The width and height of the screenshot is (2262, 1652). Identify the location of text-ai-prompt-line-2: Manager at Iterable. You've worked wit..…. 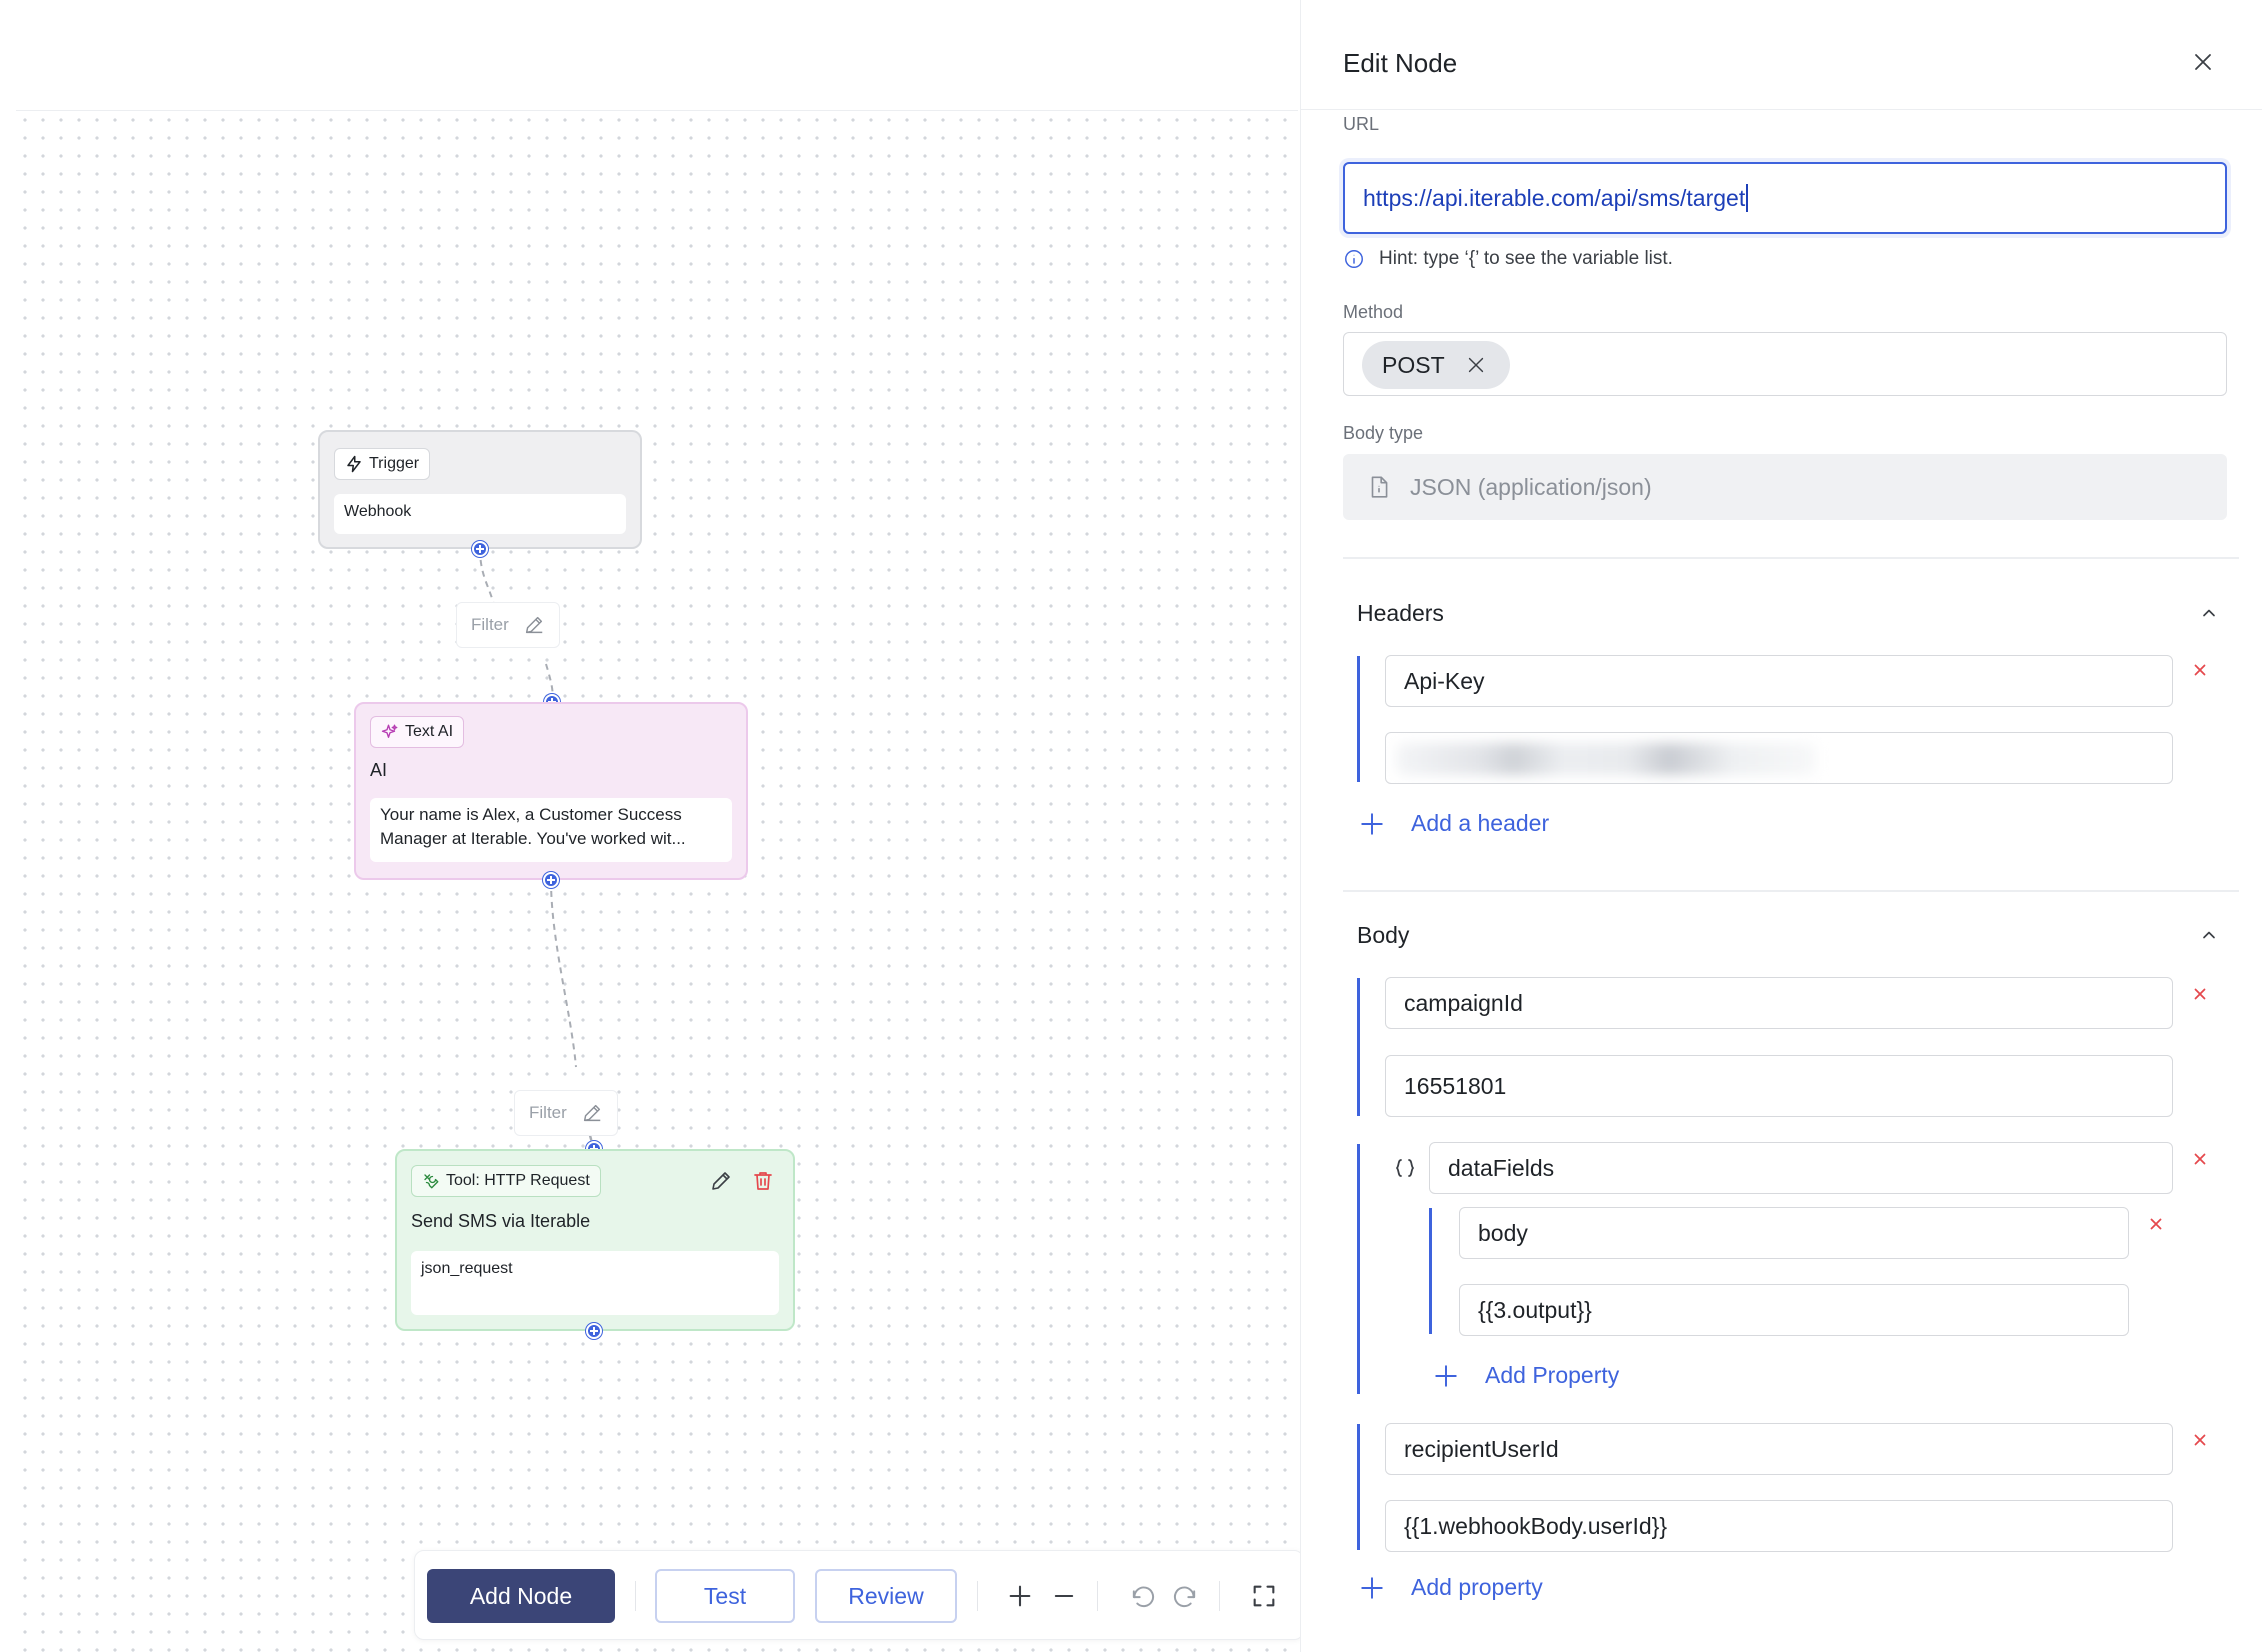
(533, 838).